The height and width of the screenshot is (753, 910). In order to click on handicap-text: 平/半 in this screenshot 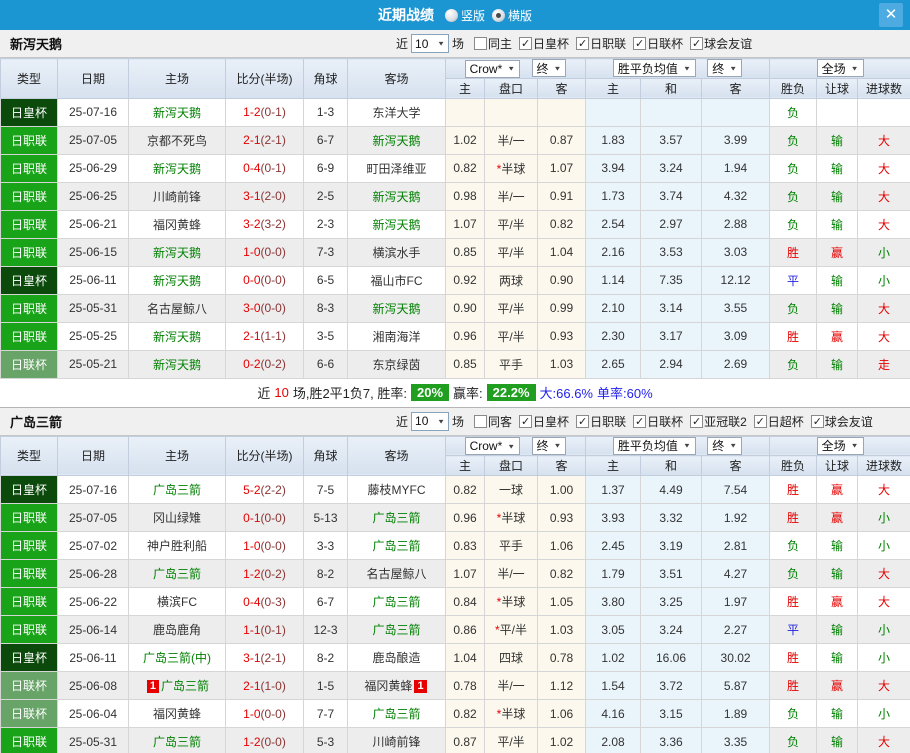, I will do `click(511, 308)`.